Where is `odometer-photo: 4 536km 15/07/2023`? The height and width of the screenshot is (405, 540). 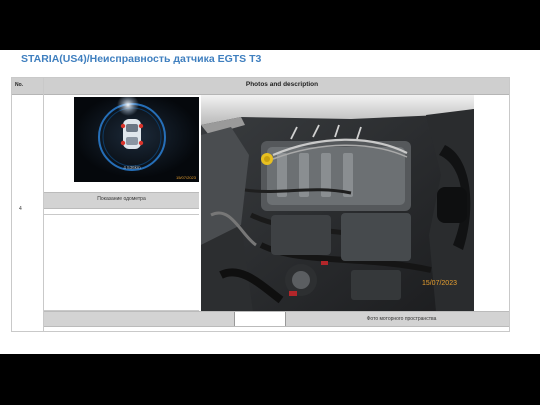 odometer-photo: 4 536km 15/07/2023 is located at coordinates (136, 139).